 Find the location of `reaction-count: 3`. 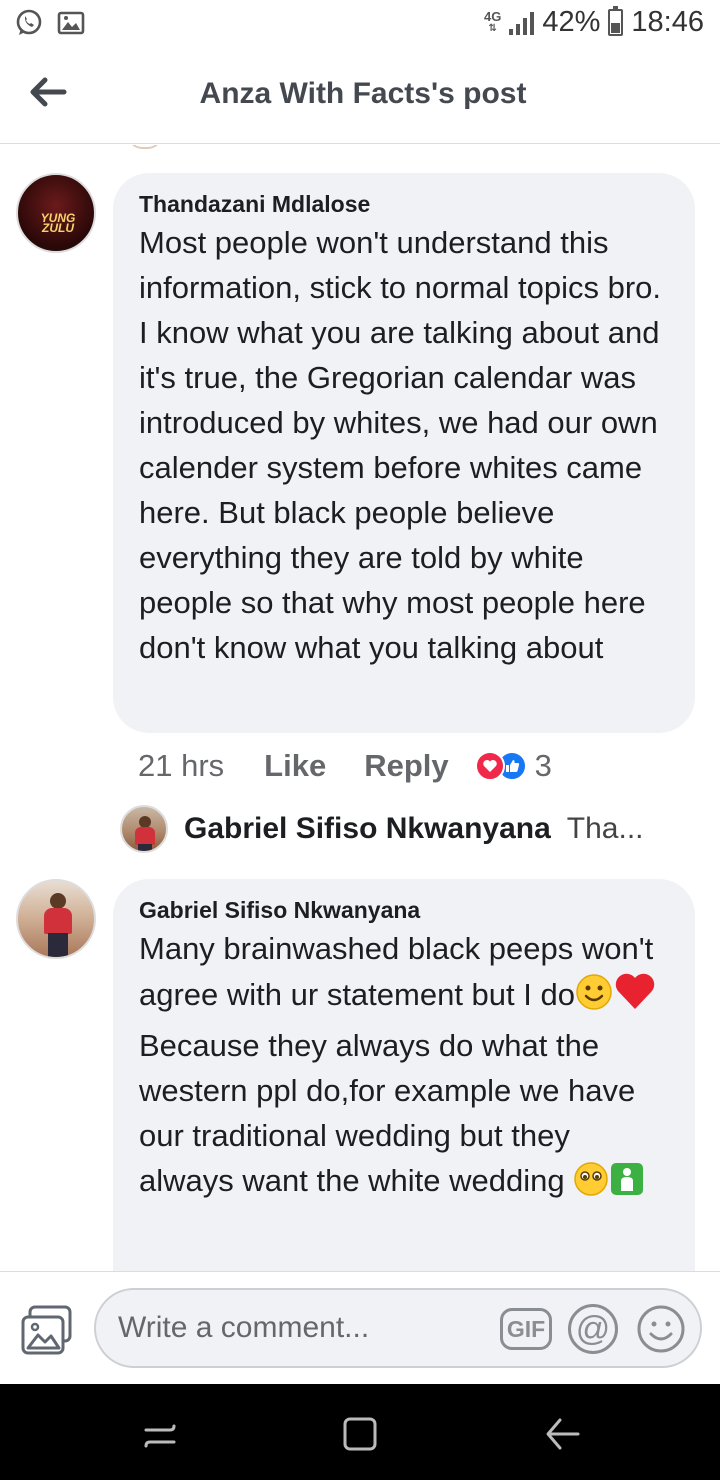

reaction-count: 3 is located at coordinates (543, 766).